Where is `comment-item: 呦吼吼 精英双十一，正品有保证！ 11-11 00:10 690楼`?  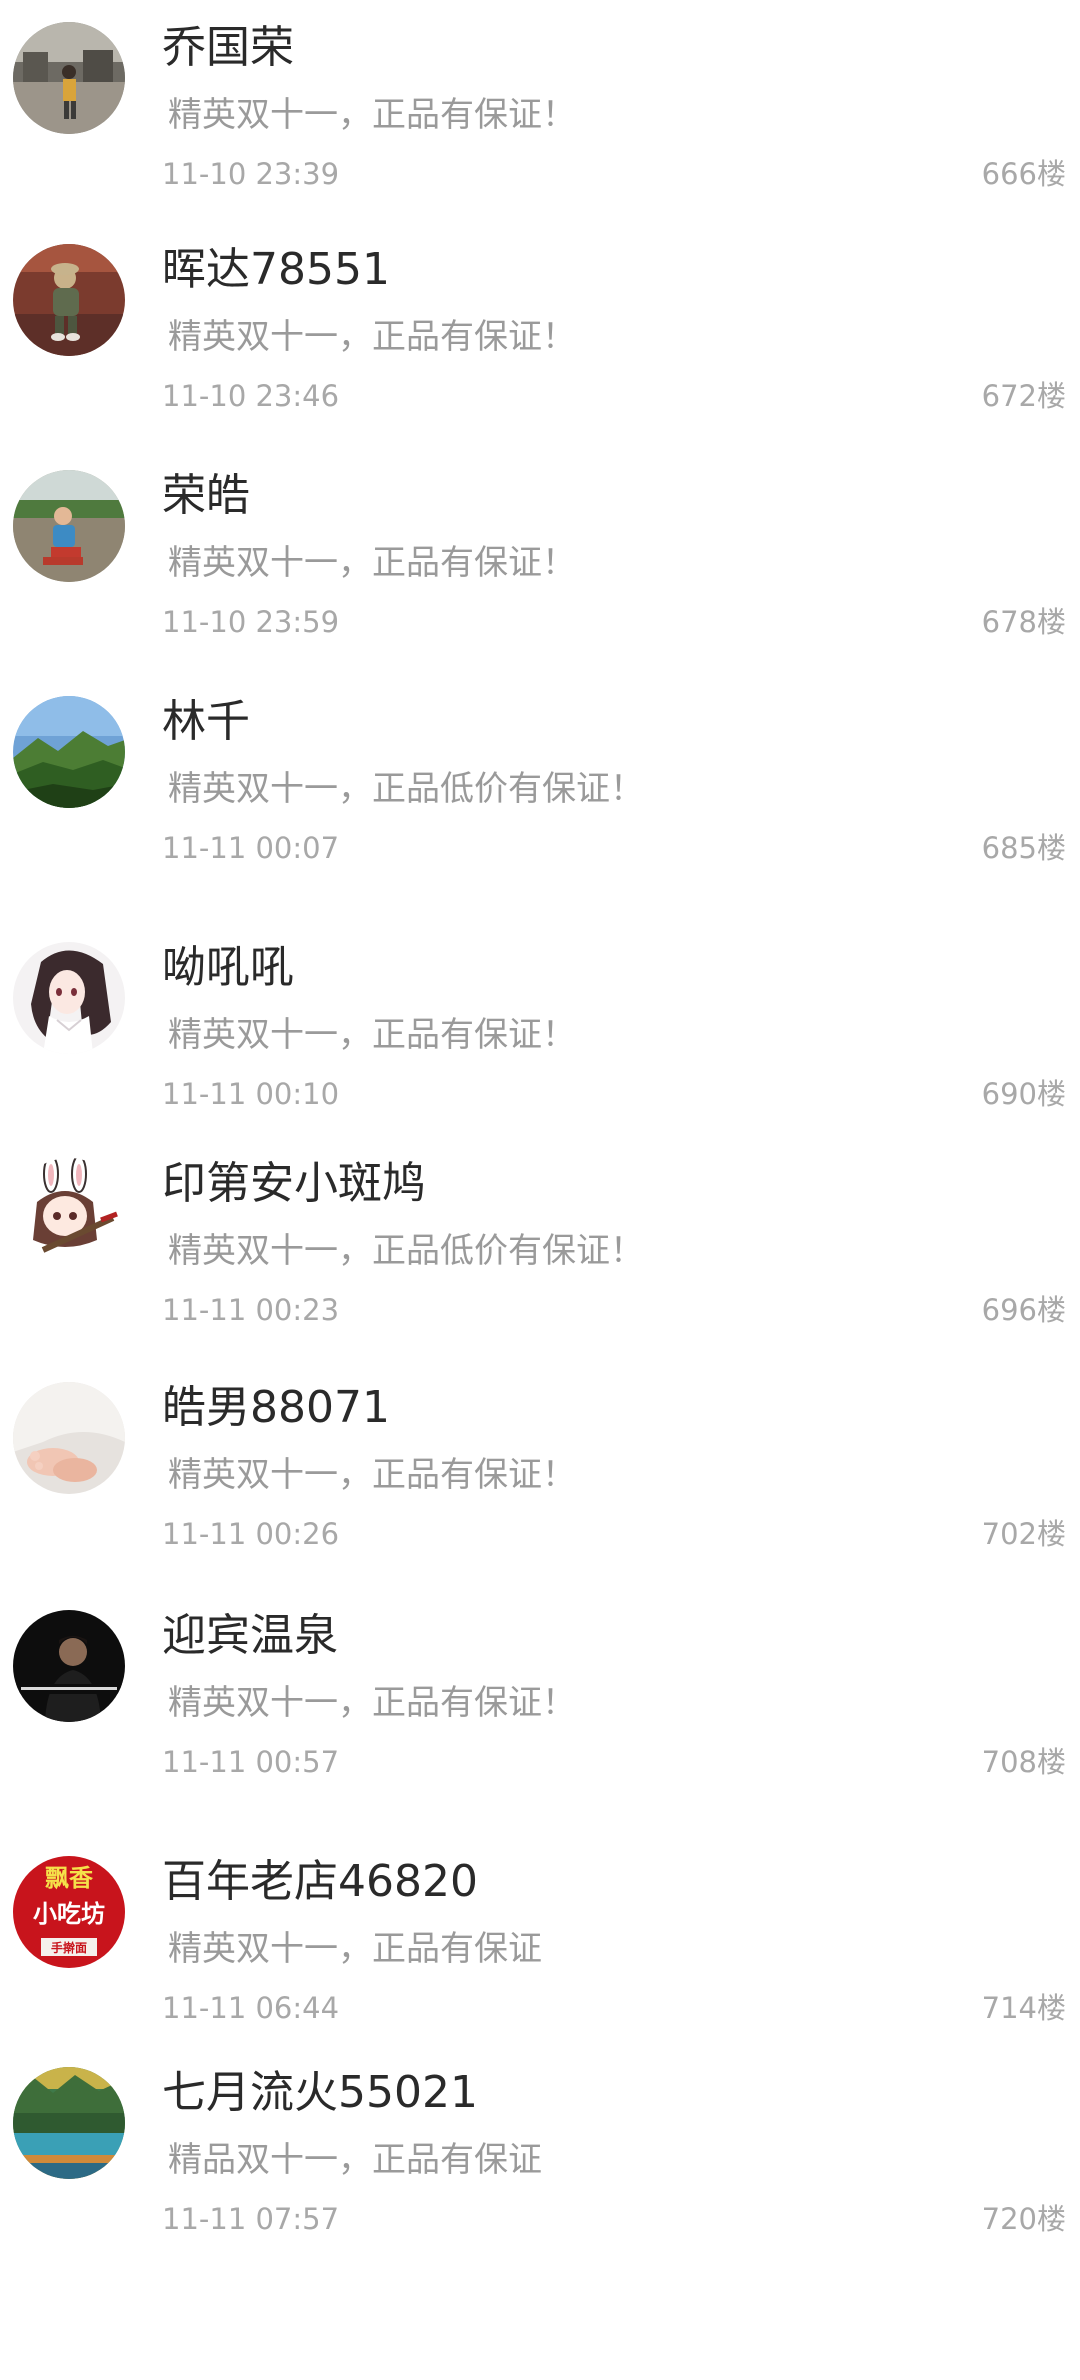
comment-item: 呦吼吼 精英双十一，正品有保证！ 11-11 00:10 690楼 is located at coordinates (540, 1020).